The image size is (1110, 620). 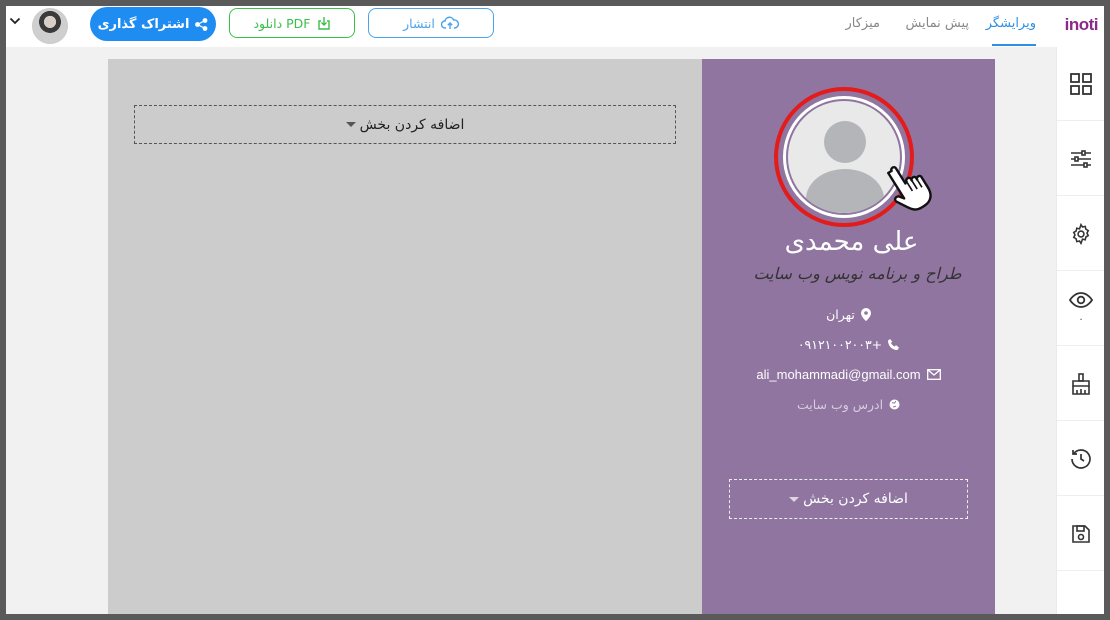 What do you see at coordinates (840, 404) in the screenshot?
I see `website-placeholder-text: ادرس وب سایت` at bounding box center [840, 404].